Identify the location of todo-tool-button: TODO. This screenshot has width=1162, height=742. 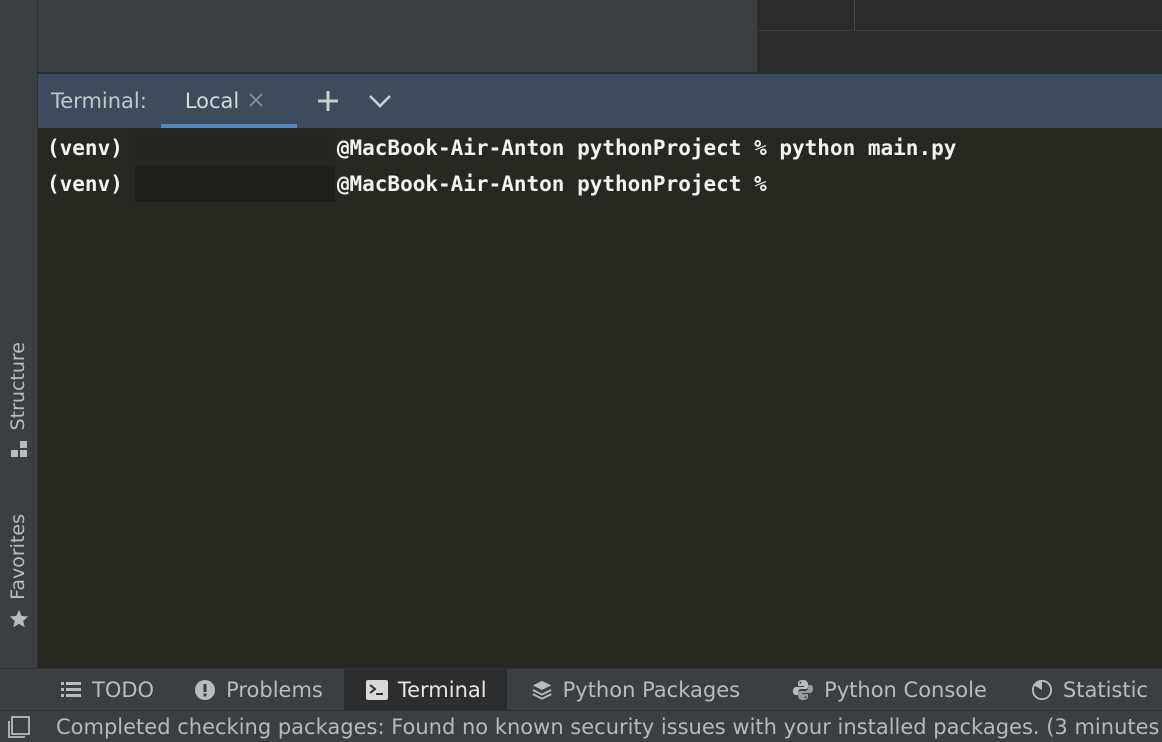
(107, 690).